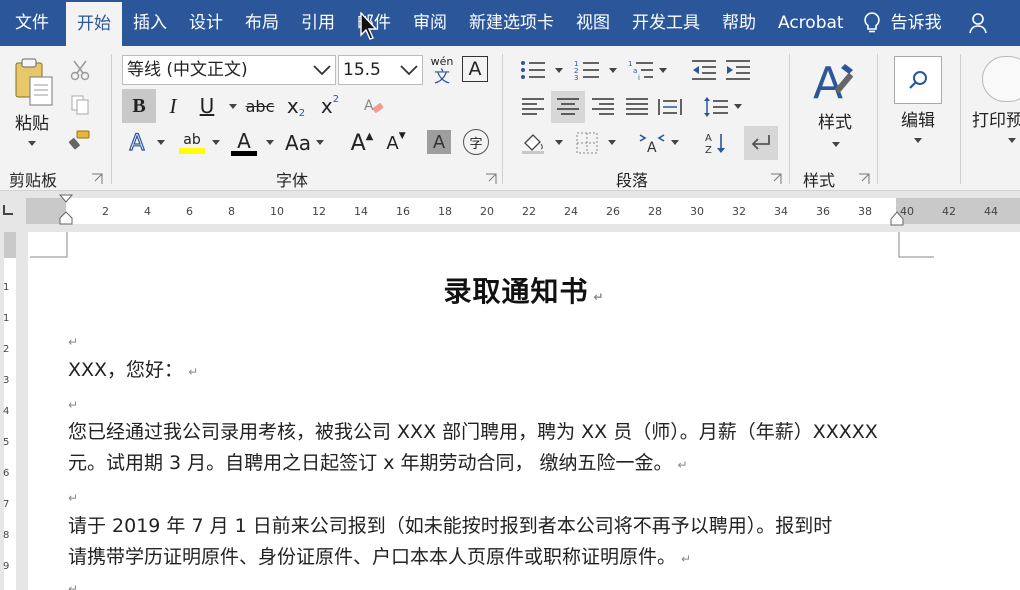  I want to click on chinese-layout-icon: A, so click(652, 143).